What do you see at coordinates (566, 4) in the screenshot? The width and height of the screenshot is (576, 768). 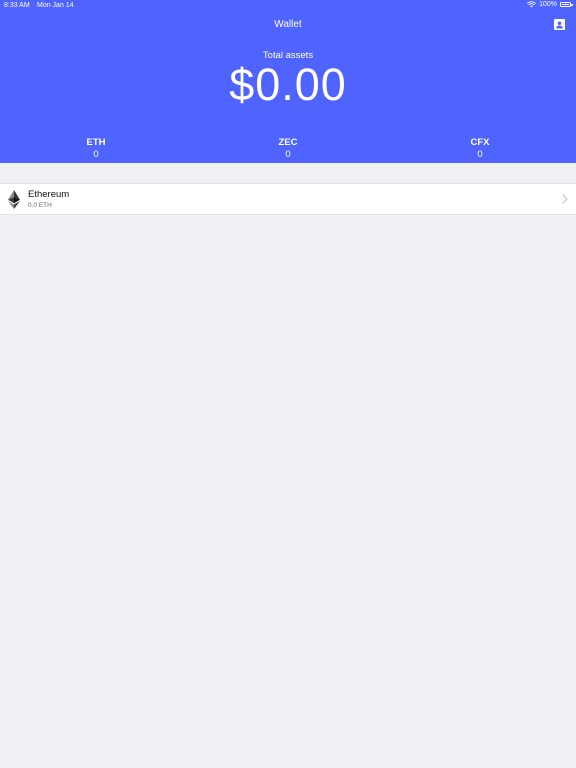 I see `battery-icon` at bounding box center [566, 4].